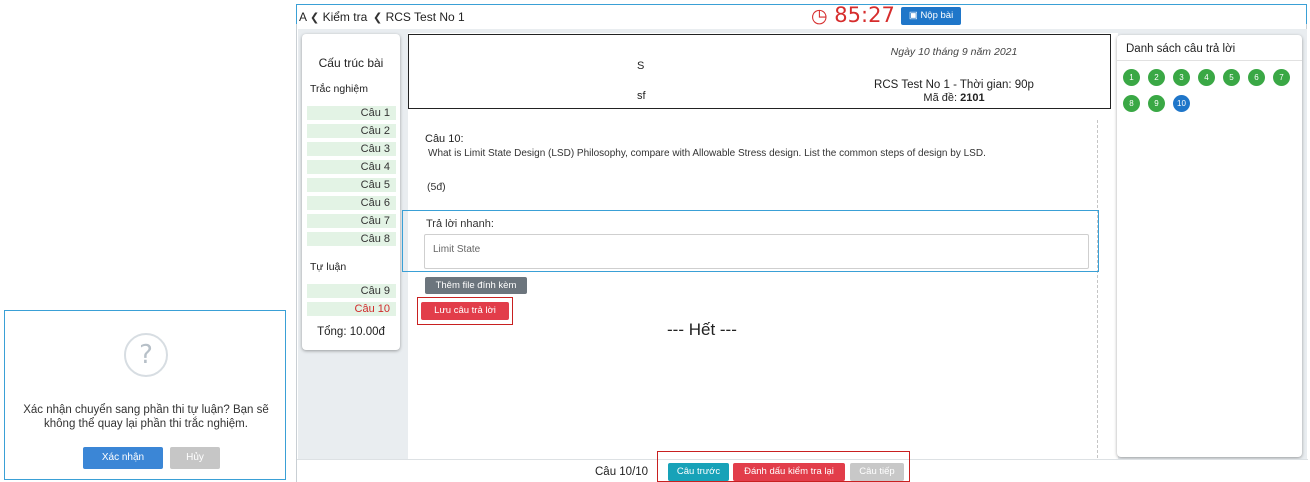 Image resolution: width=1310 pixels, height=482 pixels. I want to click on answer-circle: 9, so click(1156, 103).